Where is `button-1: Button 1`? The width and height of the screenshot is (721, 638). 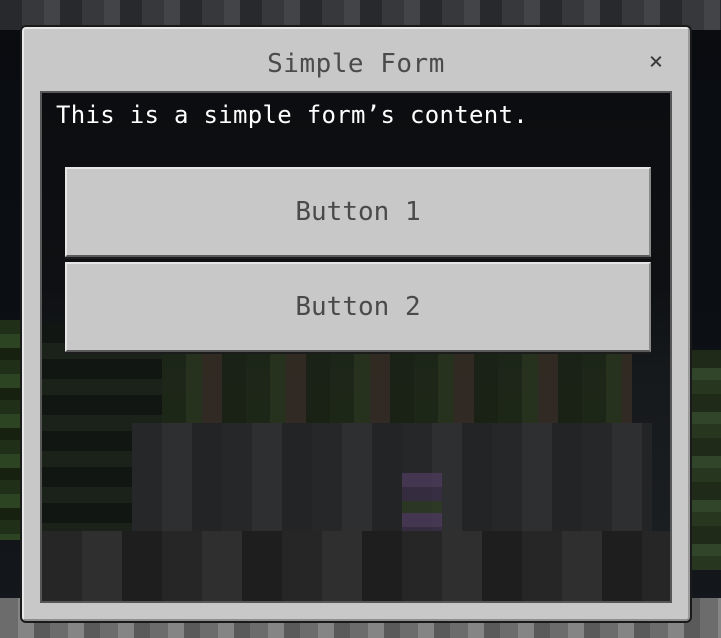
button-1: Button 1 is located at coordinates (358, 212).